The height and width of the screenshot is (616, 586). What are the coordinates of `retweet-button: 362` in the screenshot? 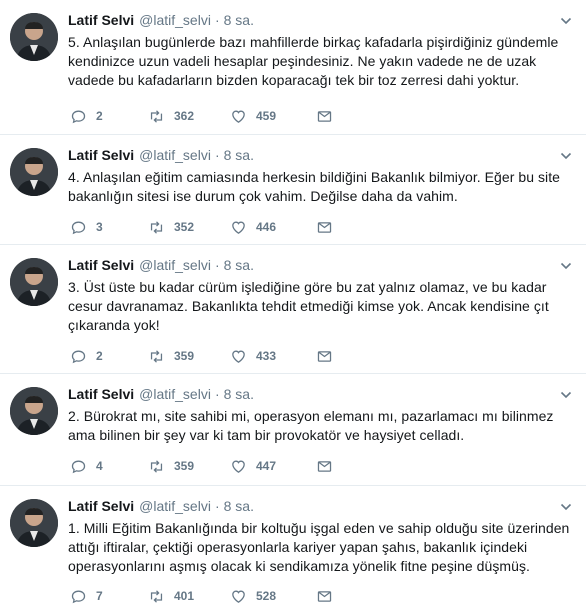 It's located at (189, 116).